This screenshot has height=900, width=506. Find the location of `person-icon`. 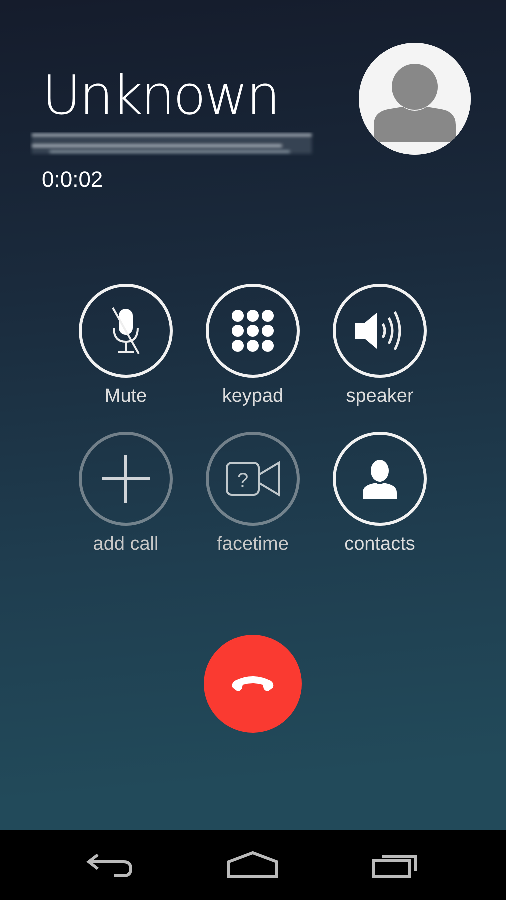

person-icon is located at coordinates (380, 478).